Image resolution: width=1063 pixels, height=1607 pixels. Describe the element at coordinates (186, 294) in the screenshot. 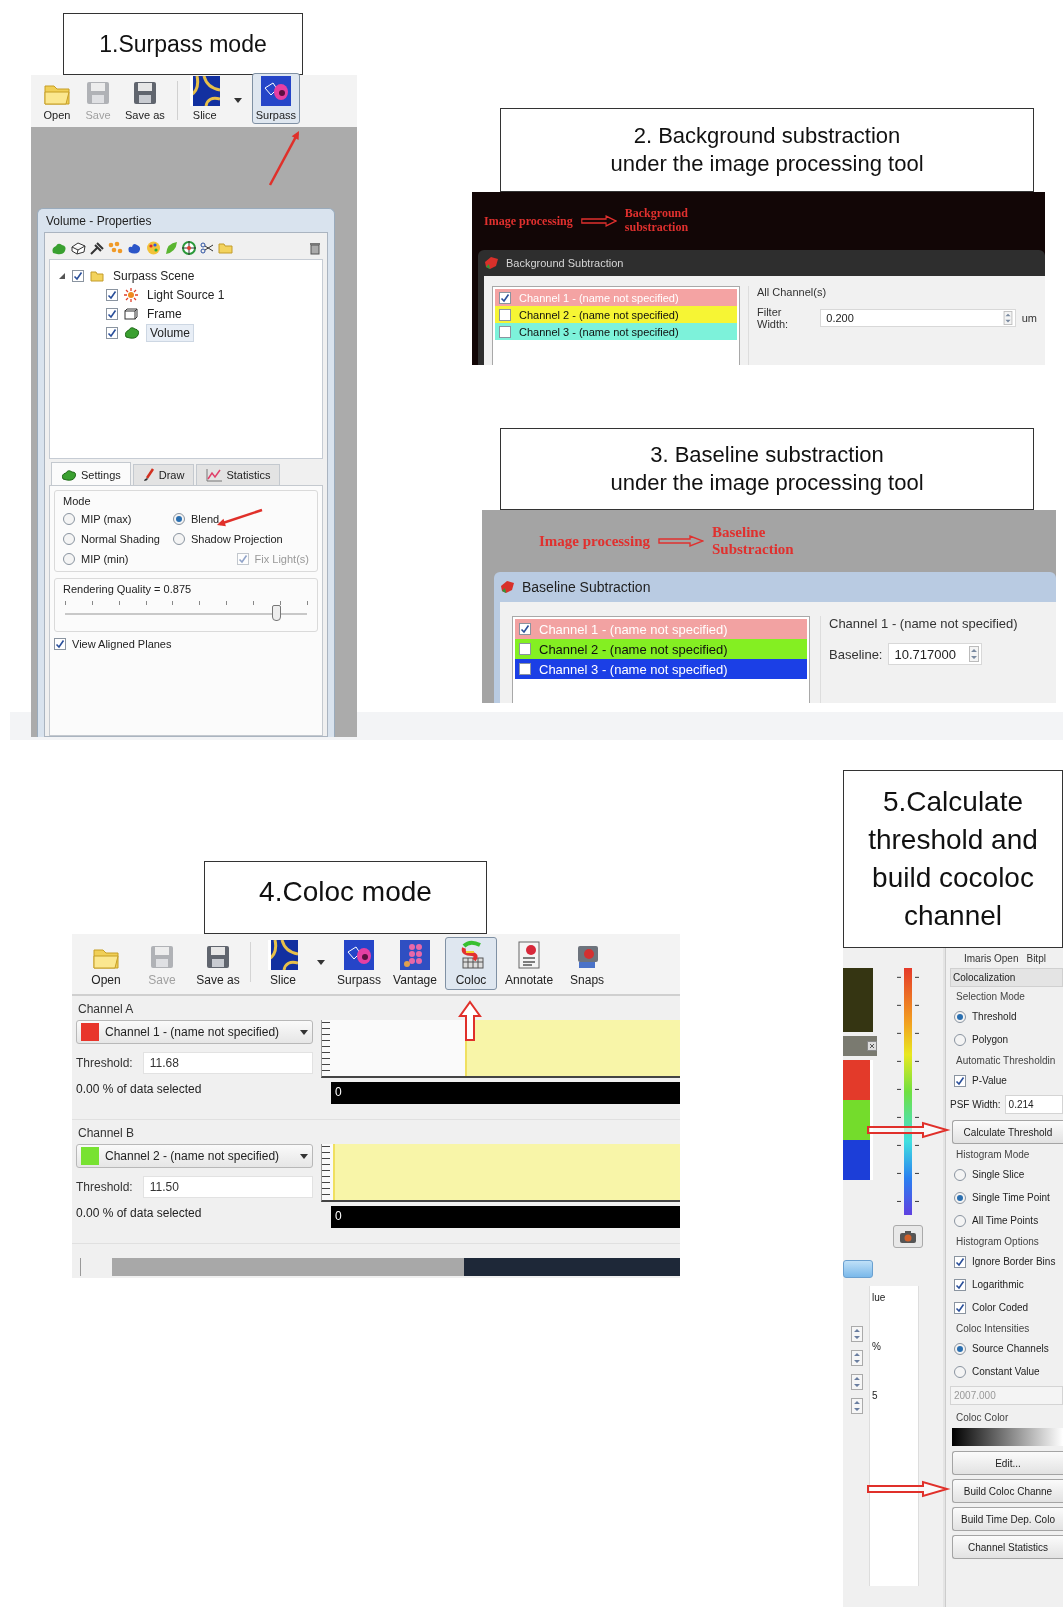

I see `tree-item: Light Source 1` at that location.